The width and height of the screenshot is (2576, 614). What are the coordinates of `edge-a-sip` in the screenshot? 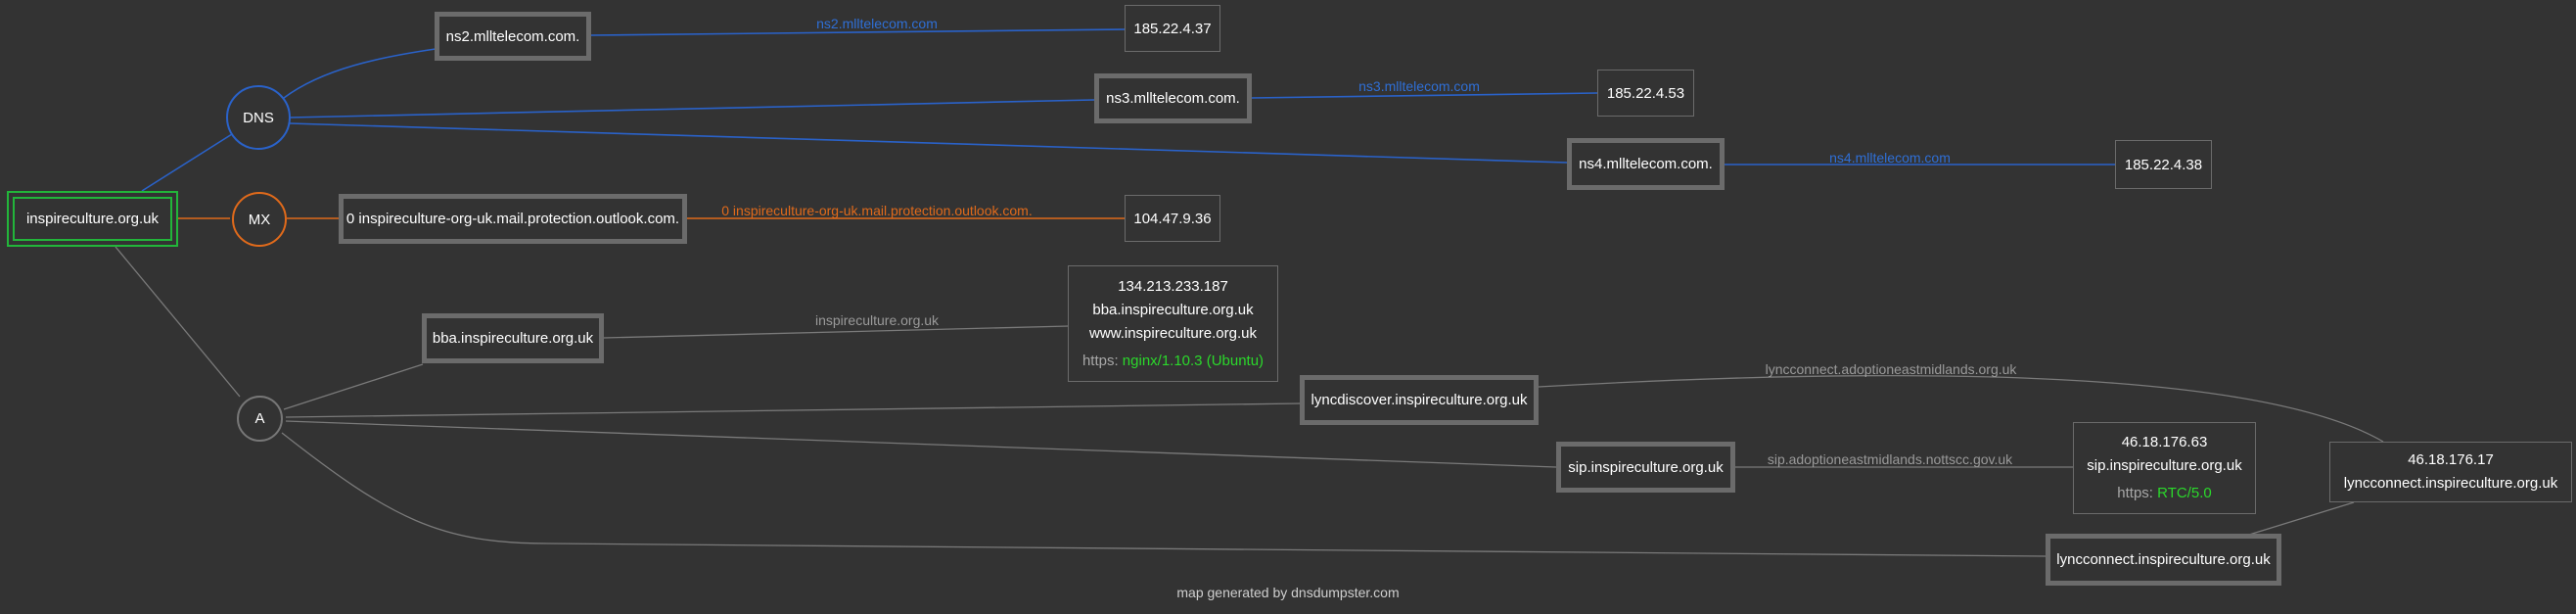 It's located at (921, 444).